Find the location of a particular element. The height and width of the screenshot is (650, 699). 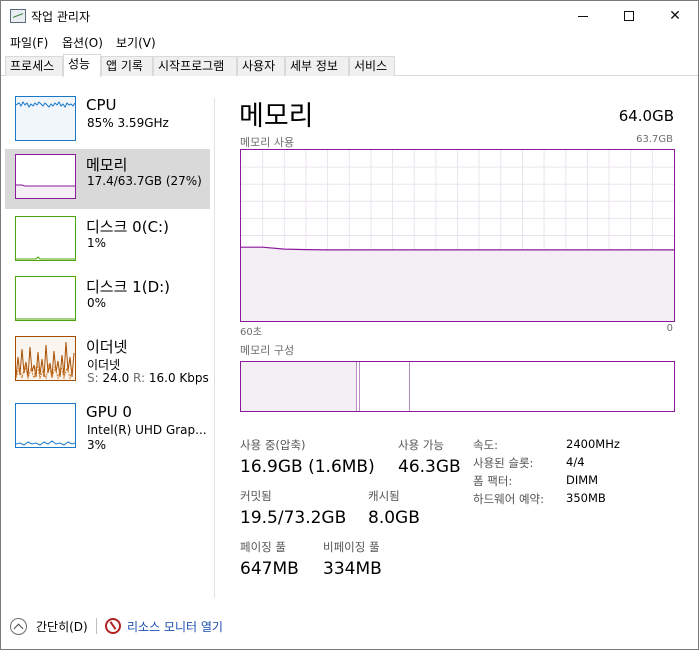

speed-value: 2400MHz is located at coordinates (593, 444).